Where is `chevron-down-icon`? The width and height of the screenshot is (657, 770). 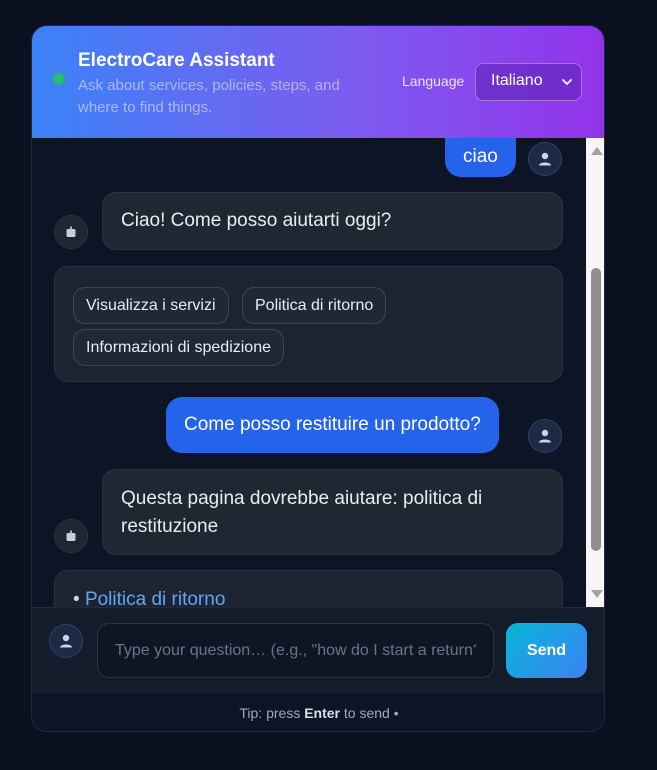
chevron-down-icon is located at coordinates (567, 82).